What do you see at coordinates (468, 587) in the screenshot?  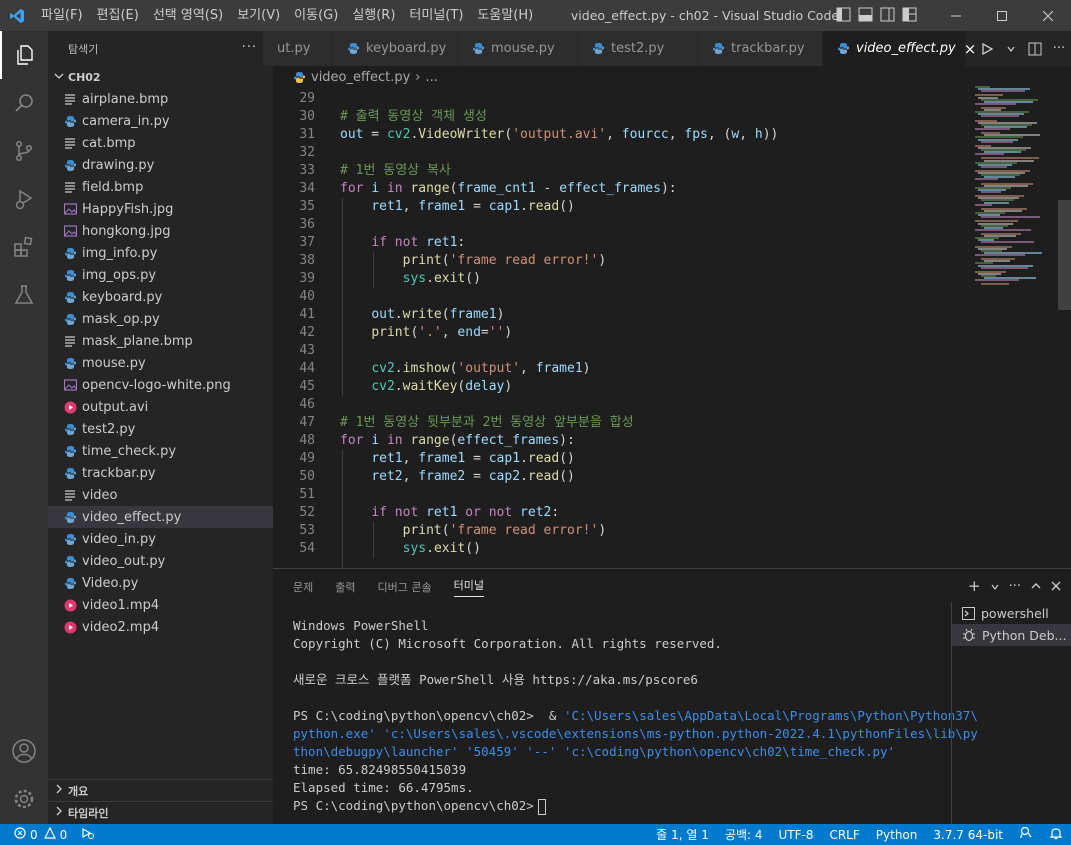 I see `panel-tab: 터미널` at bounding box center [468, 587].